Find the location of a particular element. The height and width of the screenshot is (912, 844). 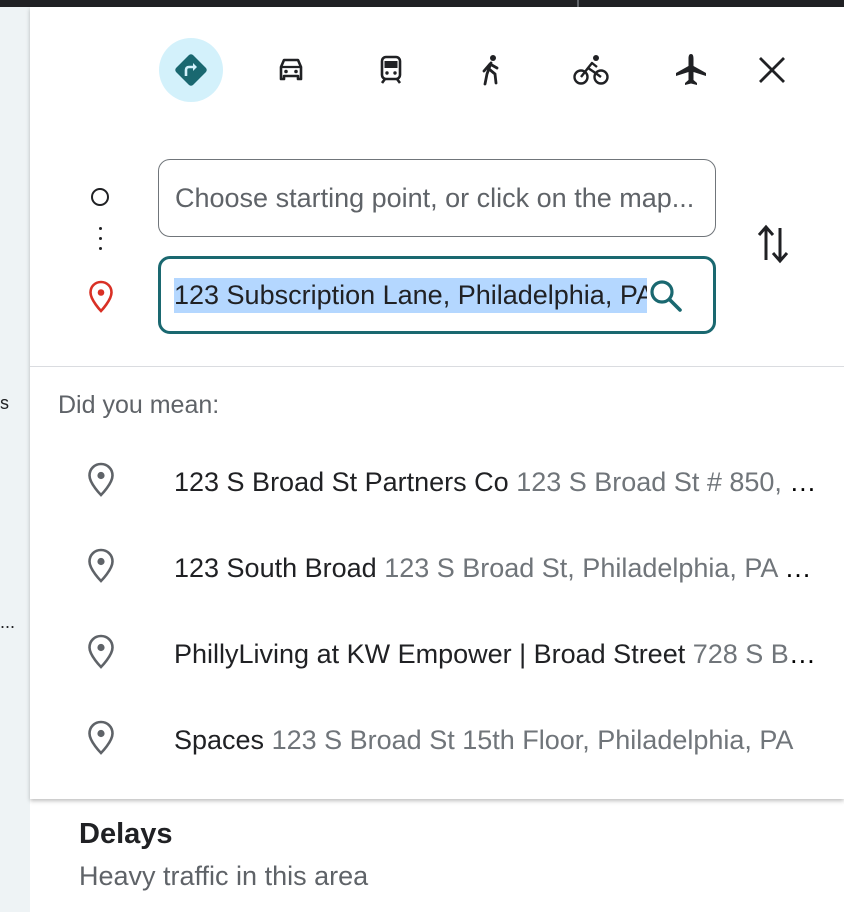

route-dots is located at coordinates (100, 242).